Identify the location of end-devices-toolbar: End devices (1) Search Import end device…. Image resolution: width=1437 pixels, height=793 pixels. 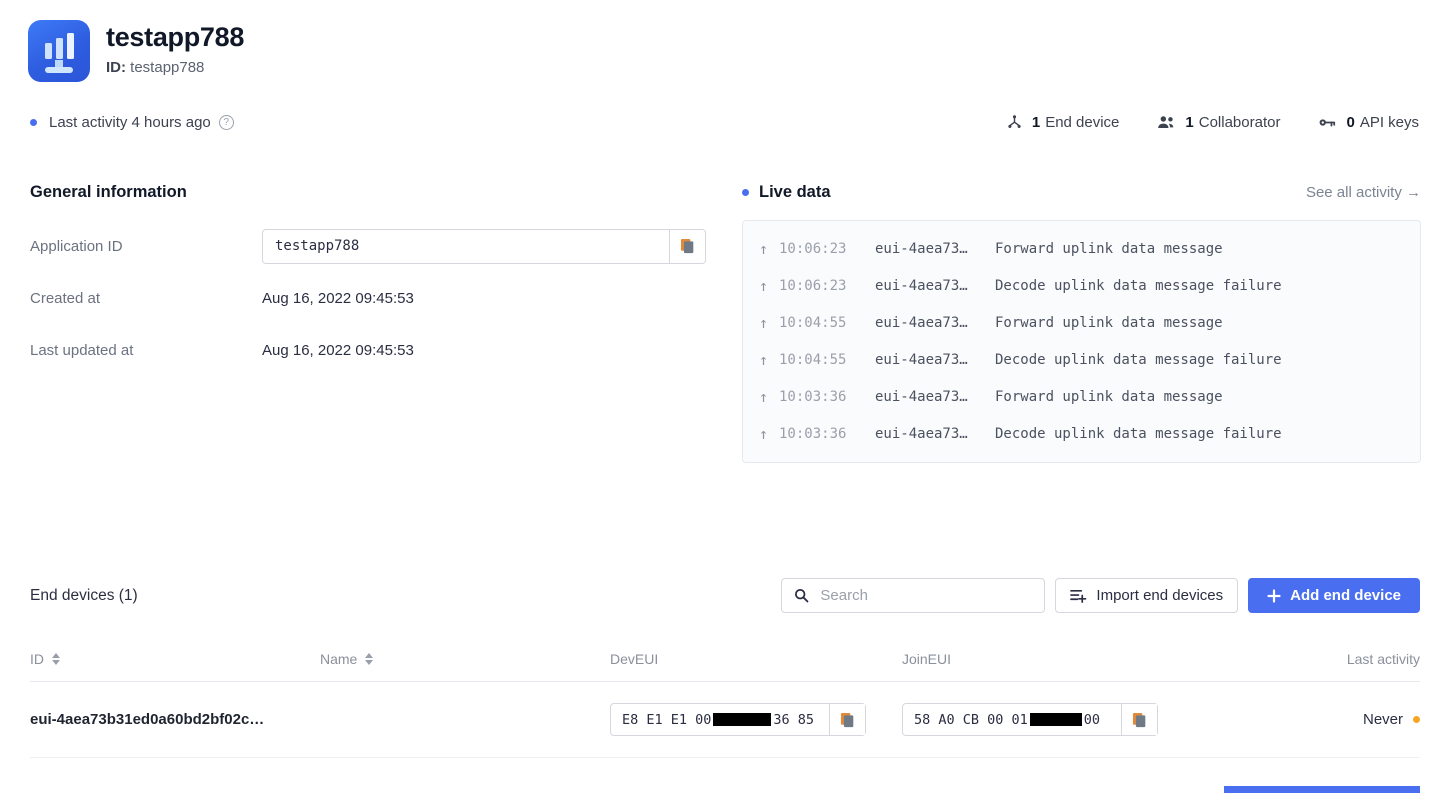
(725, 595).